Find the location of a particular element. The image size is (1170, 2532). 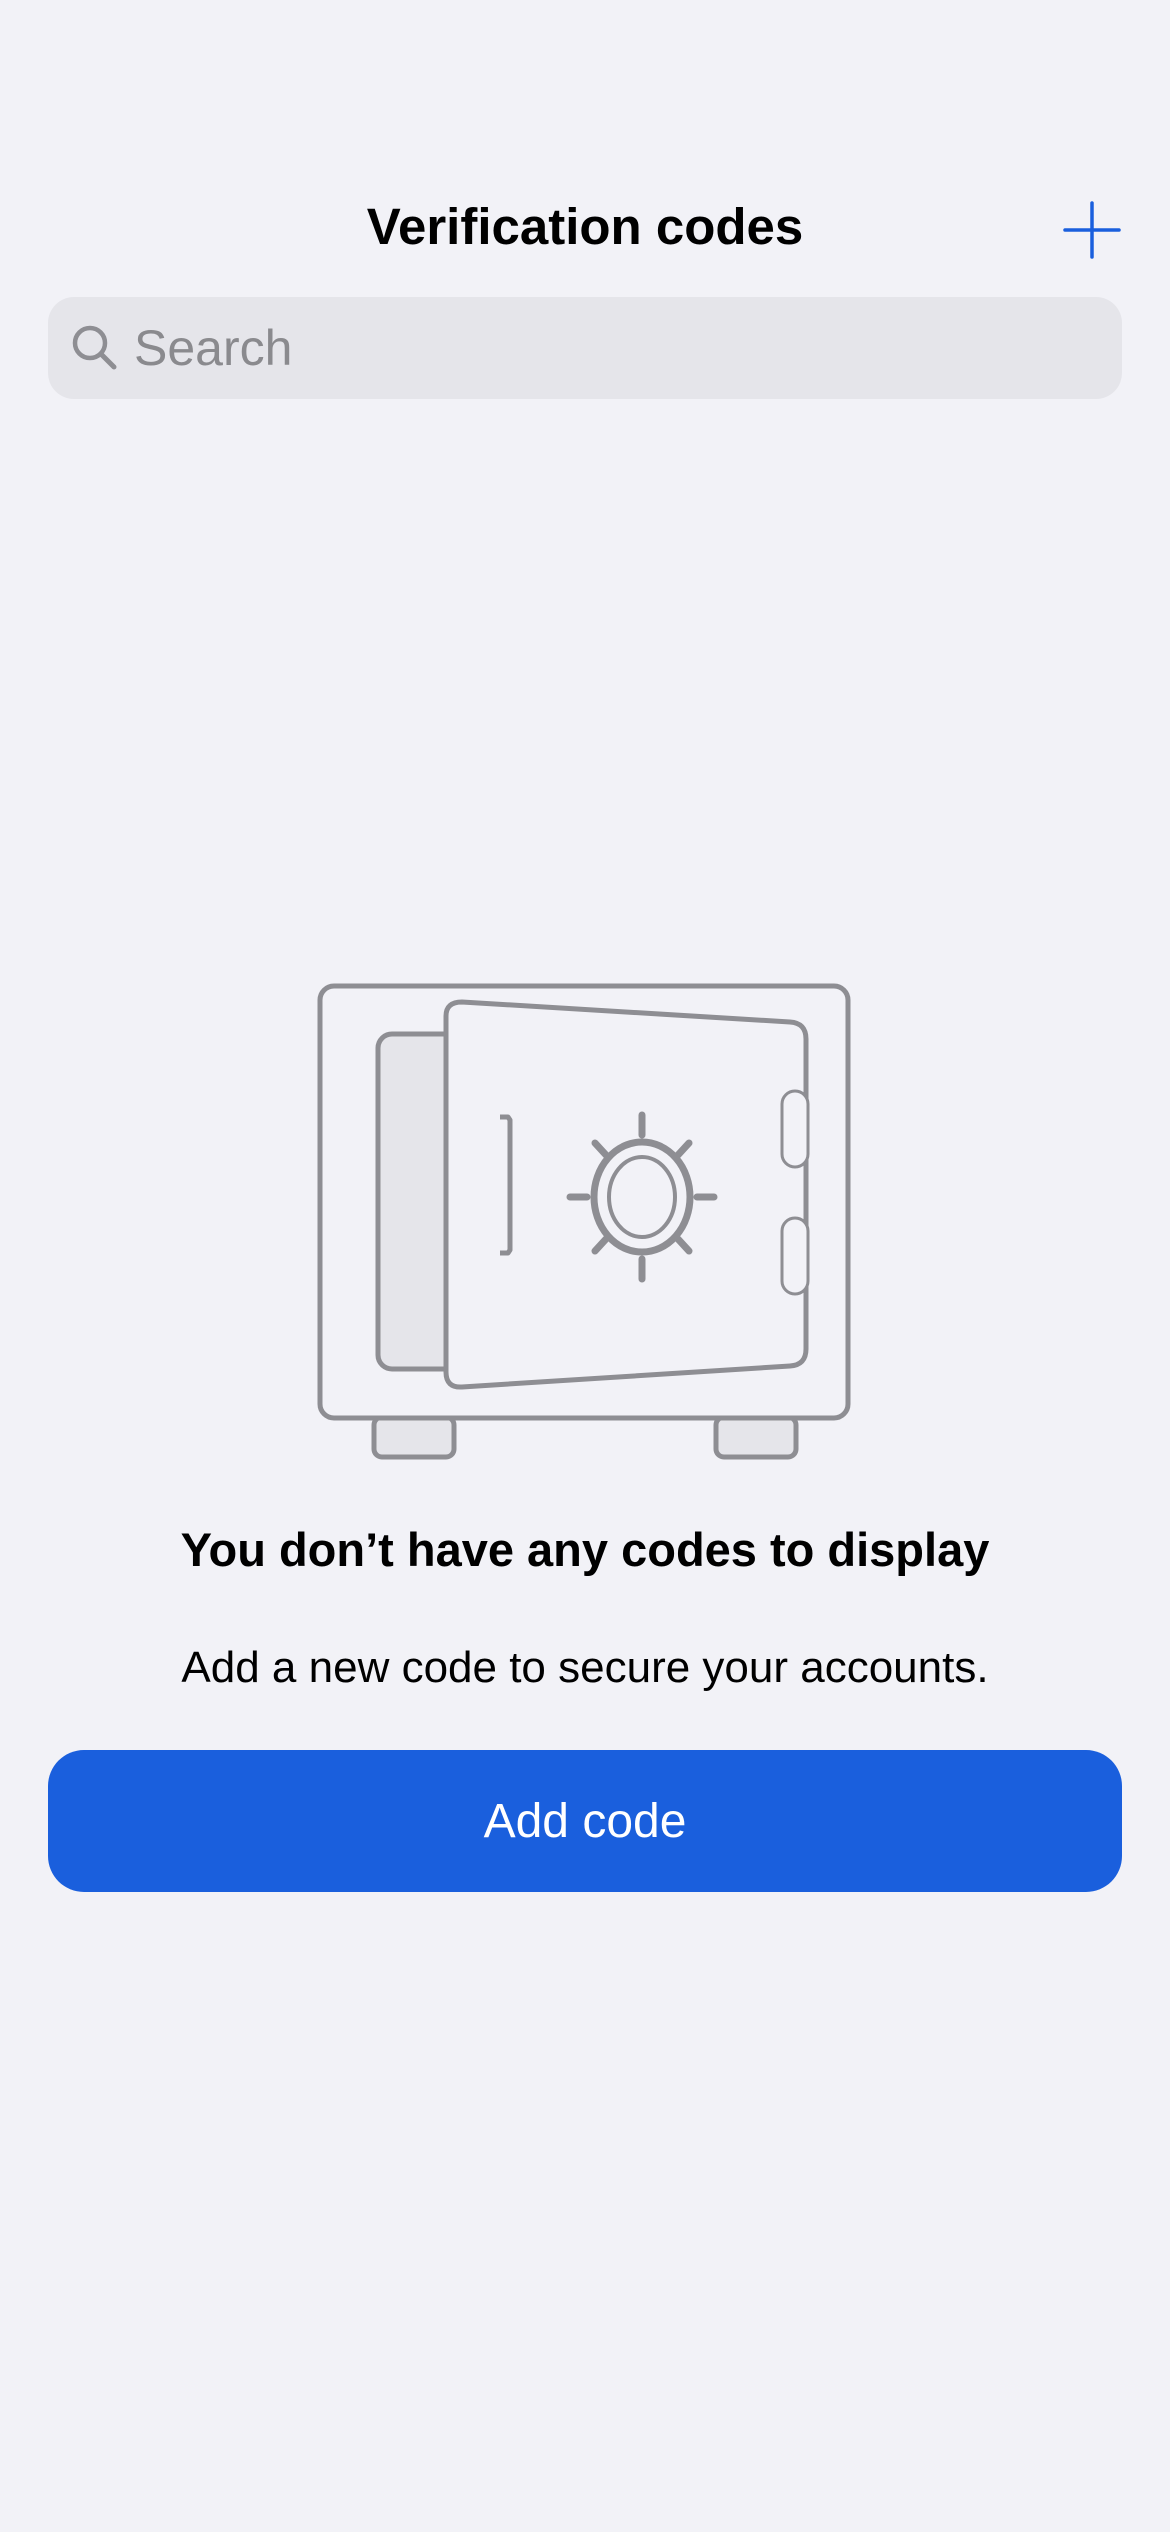

page-title: Verification codes is located at coordinates (585, 226).